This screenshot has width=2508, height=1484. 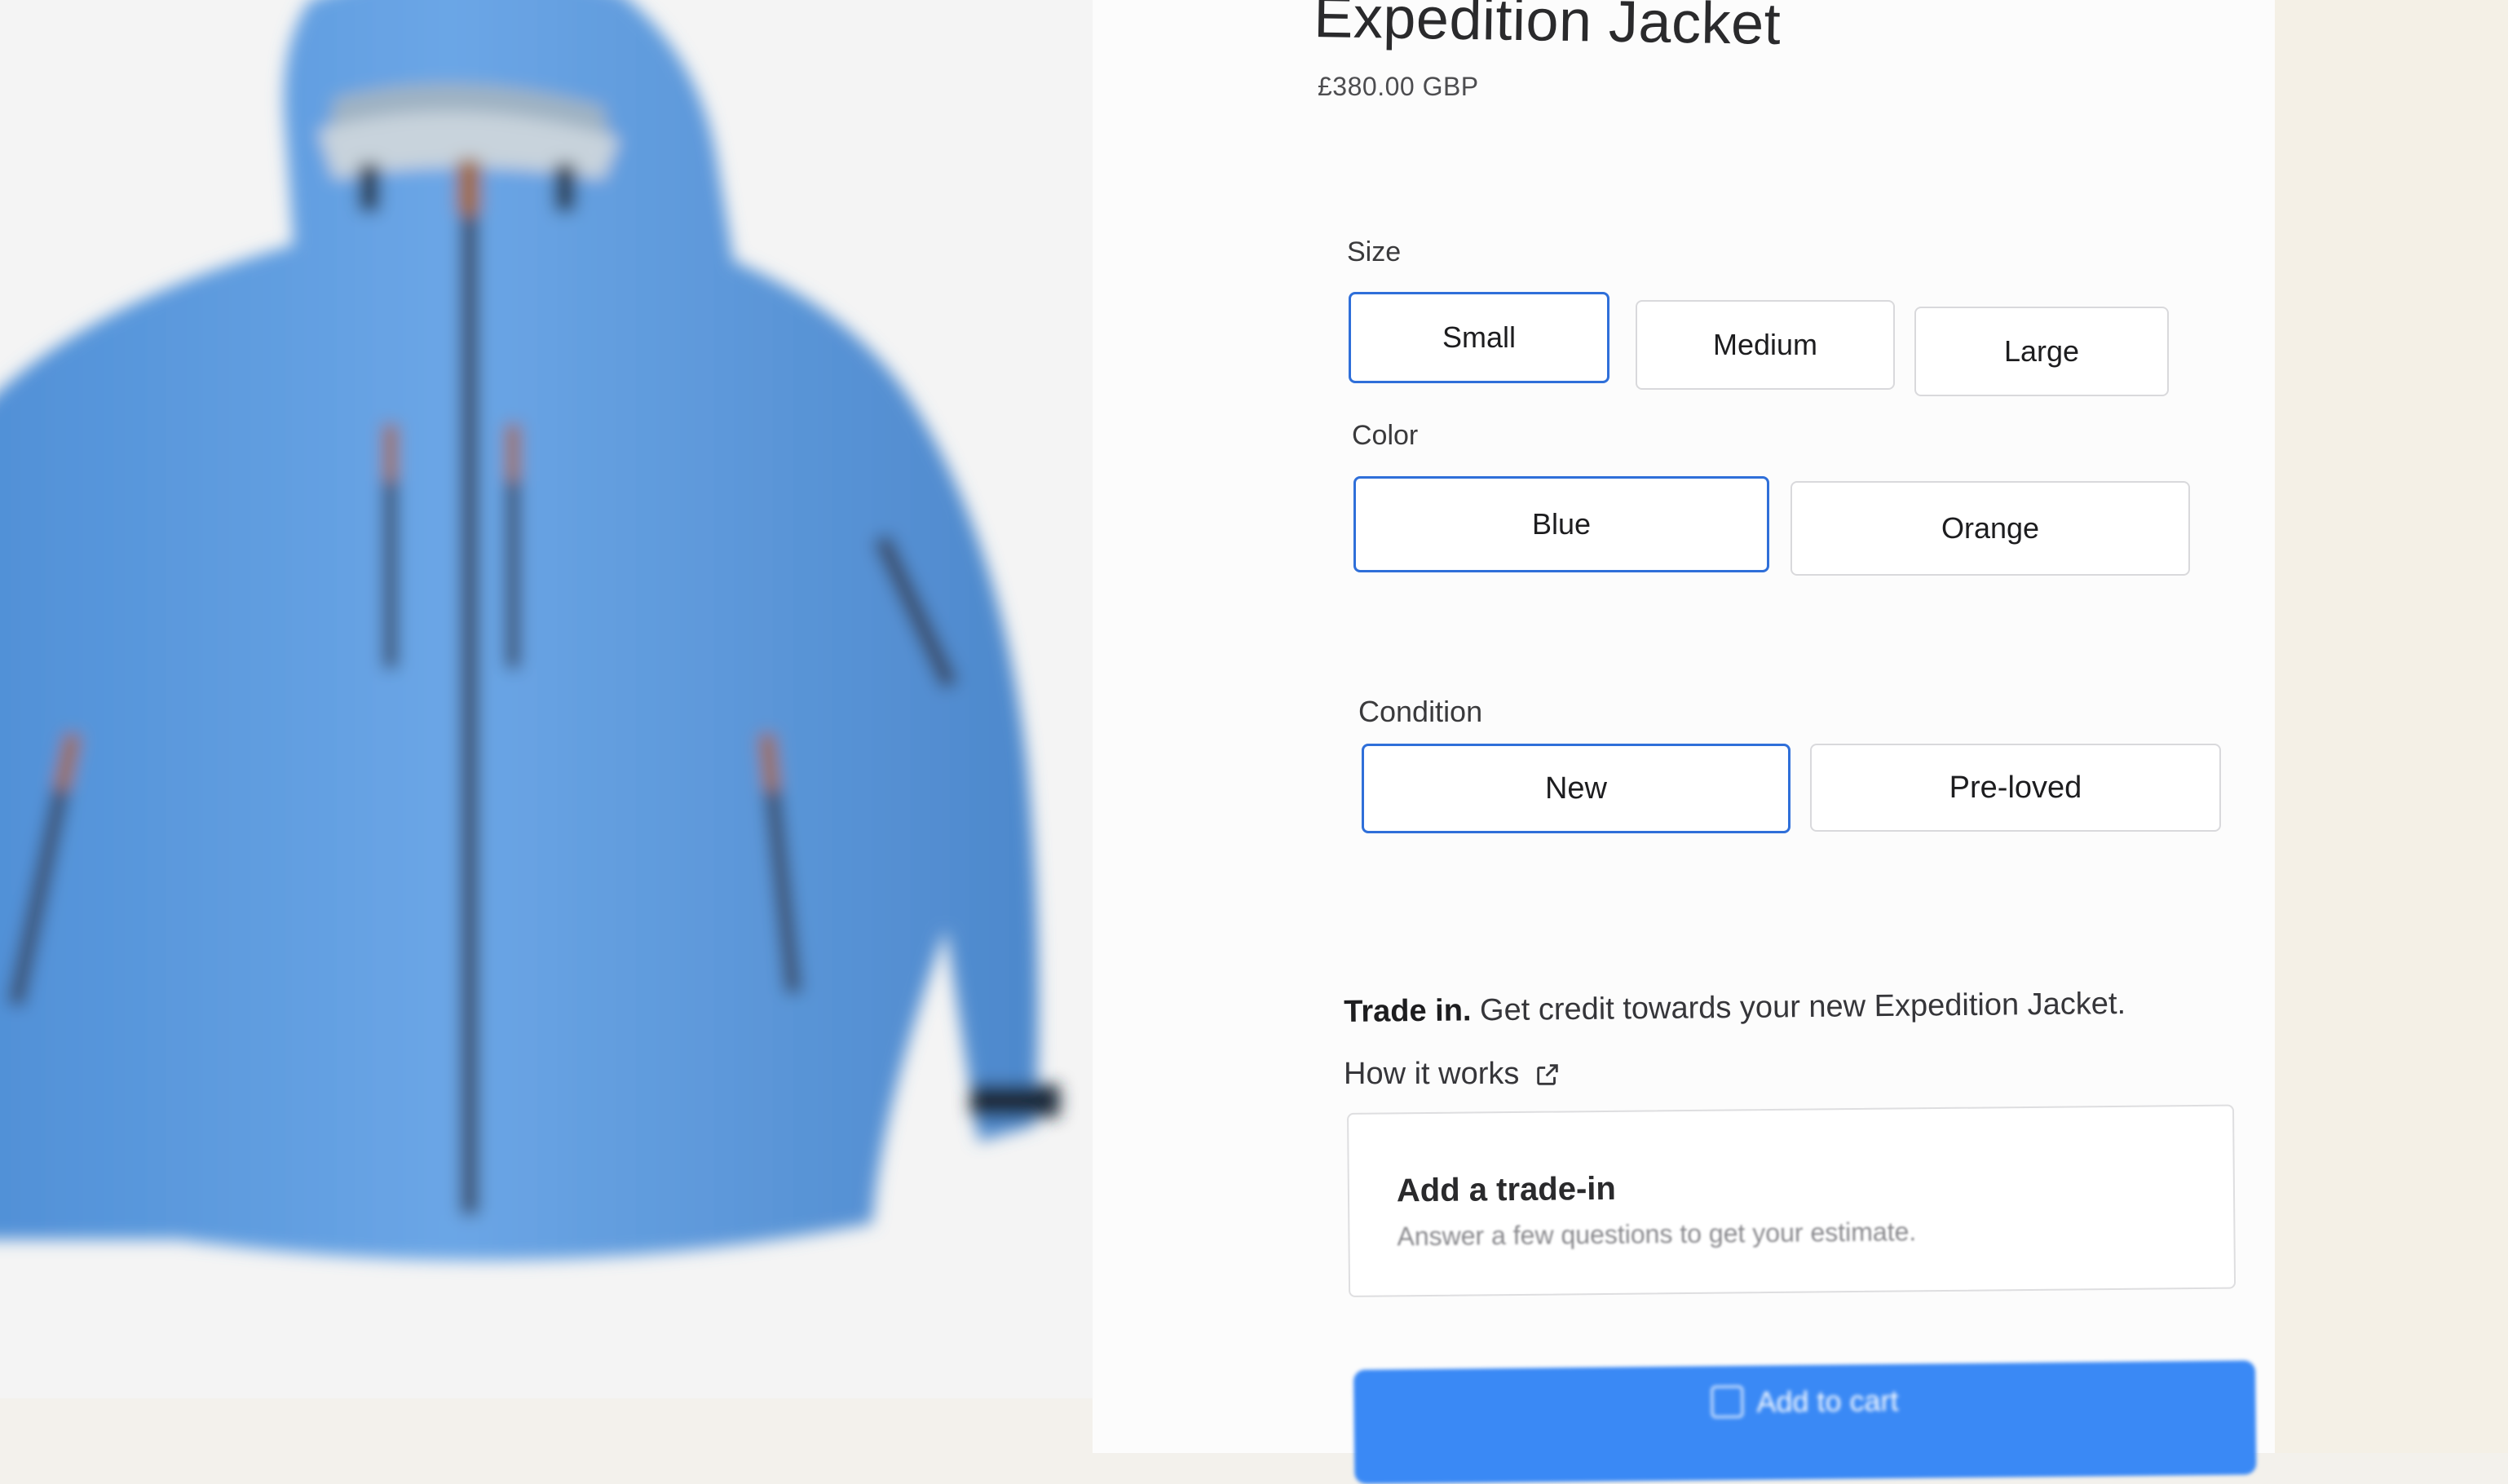 What do you see at coordinates (1548, 28) in the screenshot?
I see `product-title: Expedition Jacket` at bounding box center [1548, 28].